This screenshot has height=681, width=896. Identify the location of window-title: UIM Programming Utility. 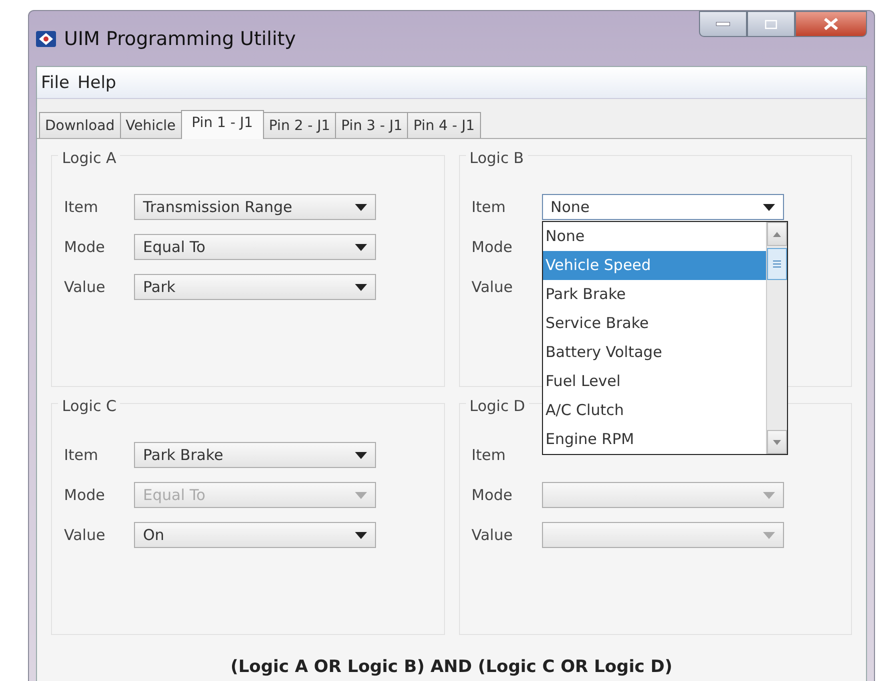
(180, 39).